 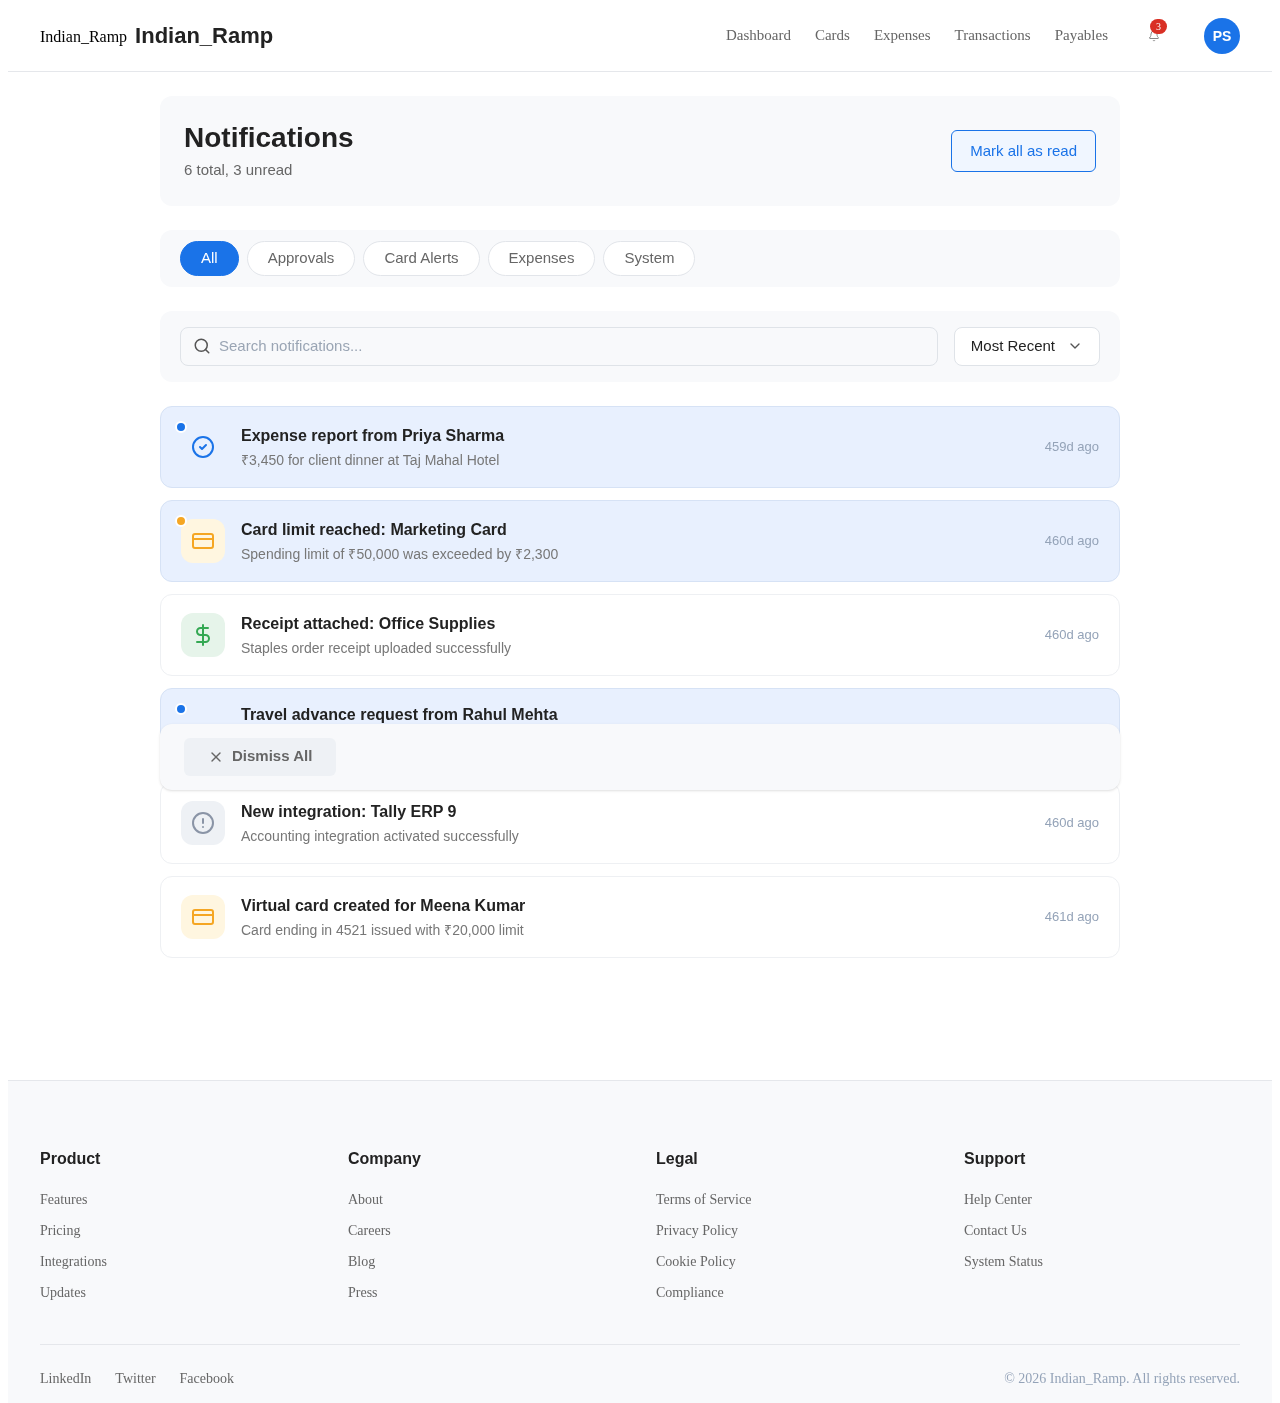 What do you see at coordinates (1026, 346) in the screenshot?
I see `sort-dropdown: Most Recent` at bounding box center [1026, 346].